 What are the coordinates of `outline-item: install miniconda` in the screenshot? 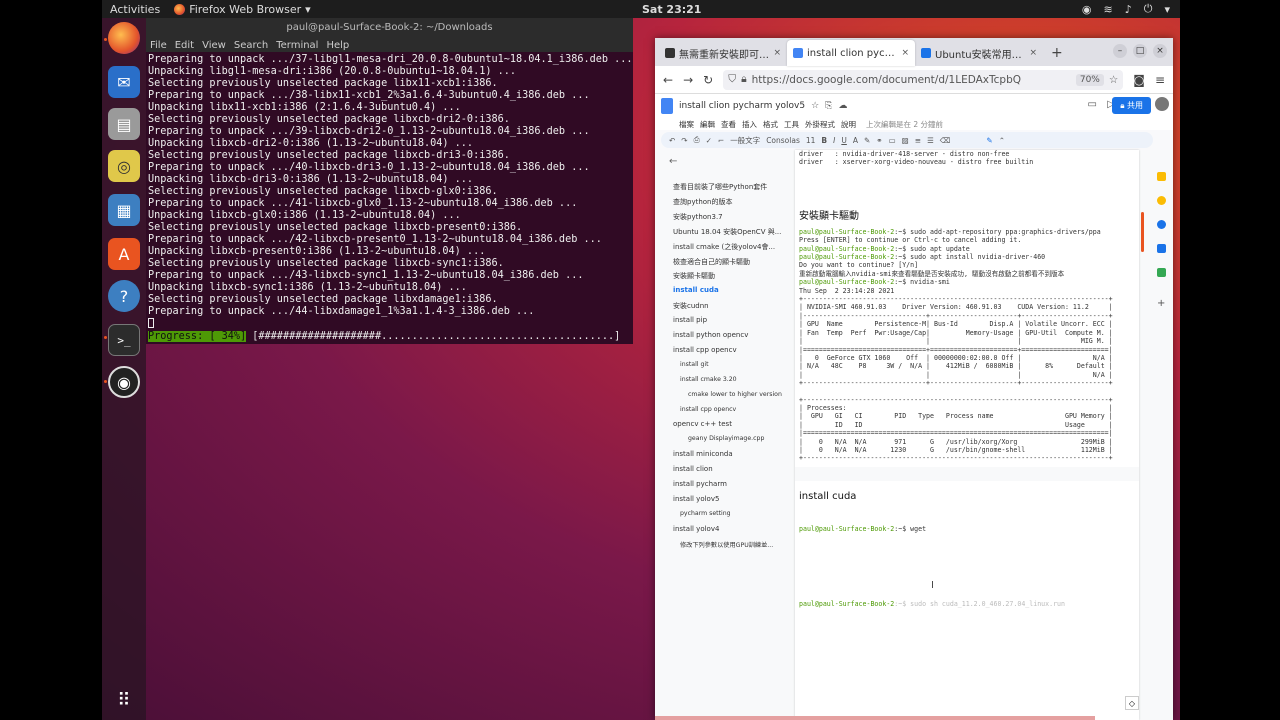 It's located at (703, 454).